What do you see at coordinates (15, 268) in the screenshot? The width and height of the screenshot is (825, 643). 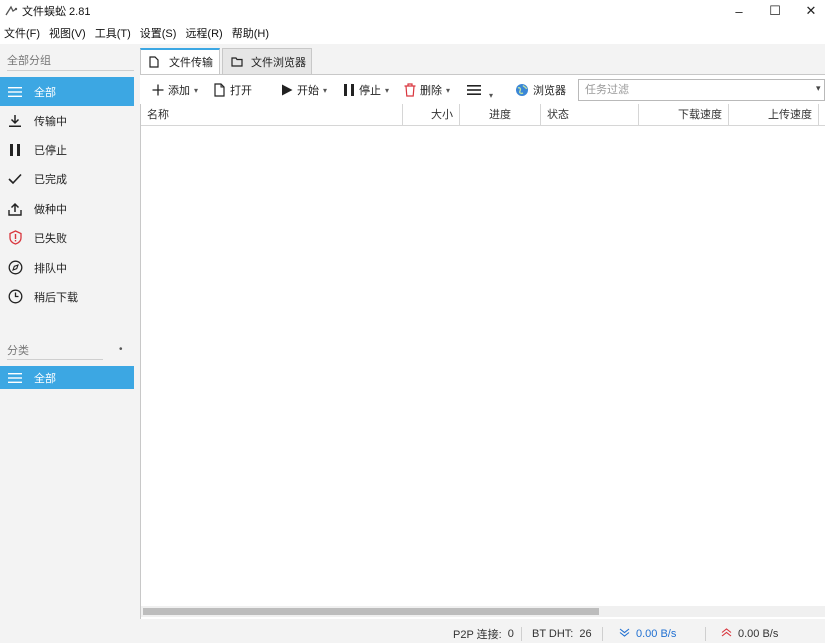 I see `queue-icon` at bounding box center [15, 268].